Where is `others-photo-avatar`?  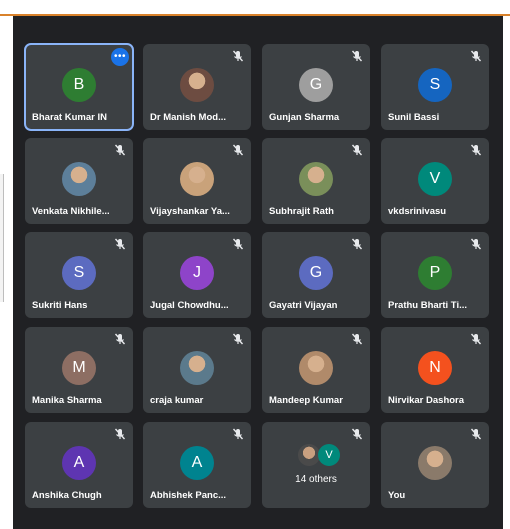 others-photo-avatar is located at coordinates (309, 455).